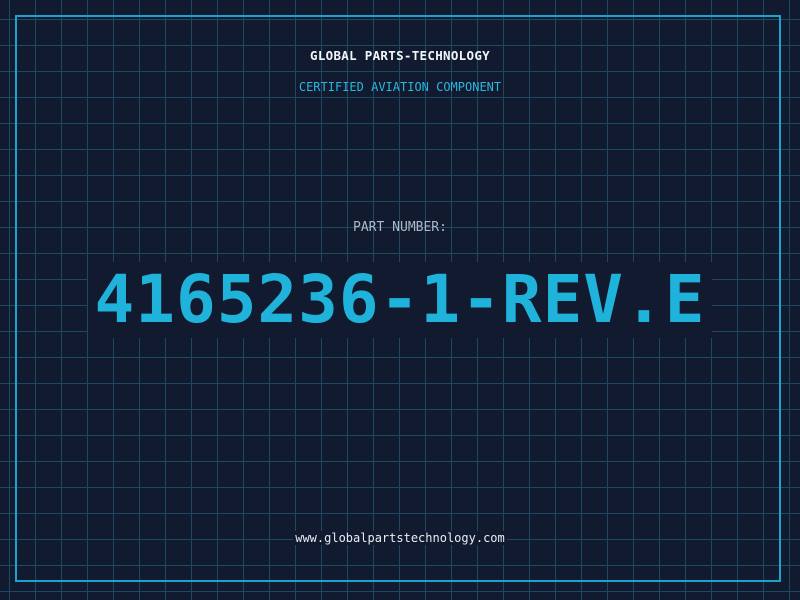  Describe the element at coordinates (400, 87) in the screenshot. I see `certification-subtitle: CERTIFIED AVIATION COMPONENT` at that location.